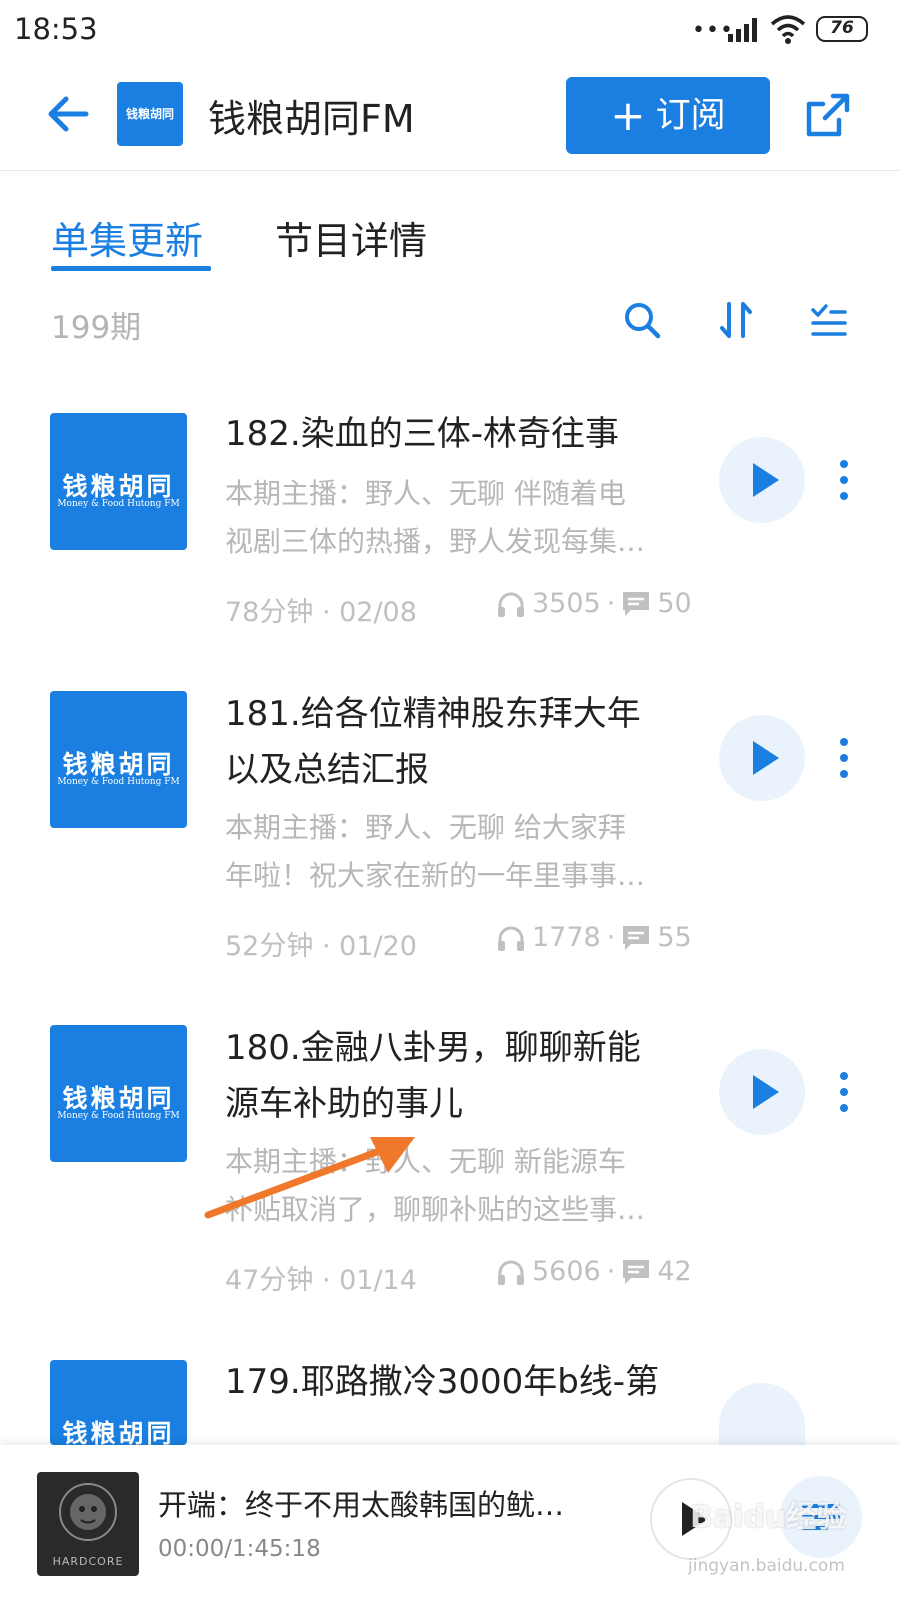 The height and width of the screenshot is (1600, 900). Describe the element at coordinates (736, 320) in the screenshot. I see `sort-icon` at that location.